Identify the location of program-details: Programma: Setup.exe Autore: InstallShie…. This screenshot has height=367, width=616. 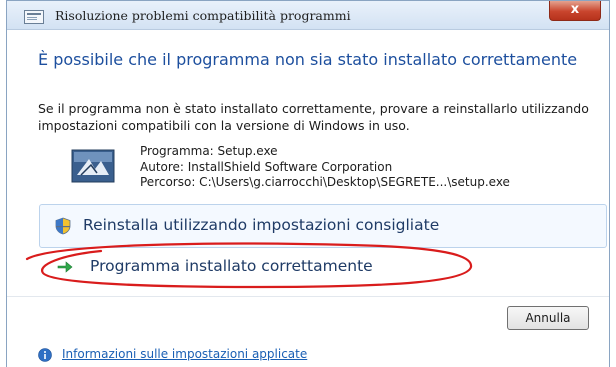
(325, 167).